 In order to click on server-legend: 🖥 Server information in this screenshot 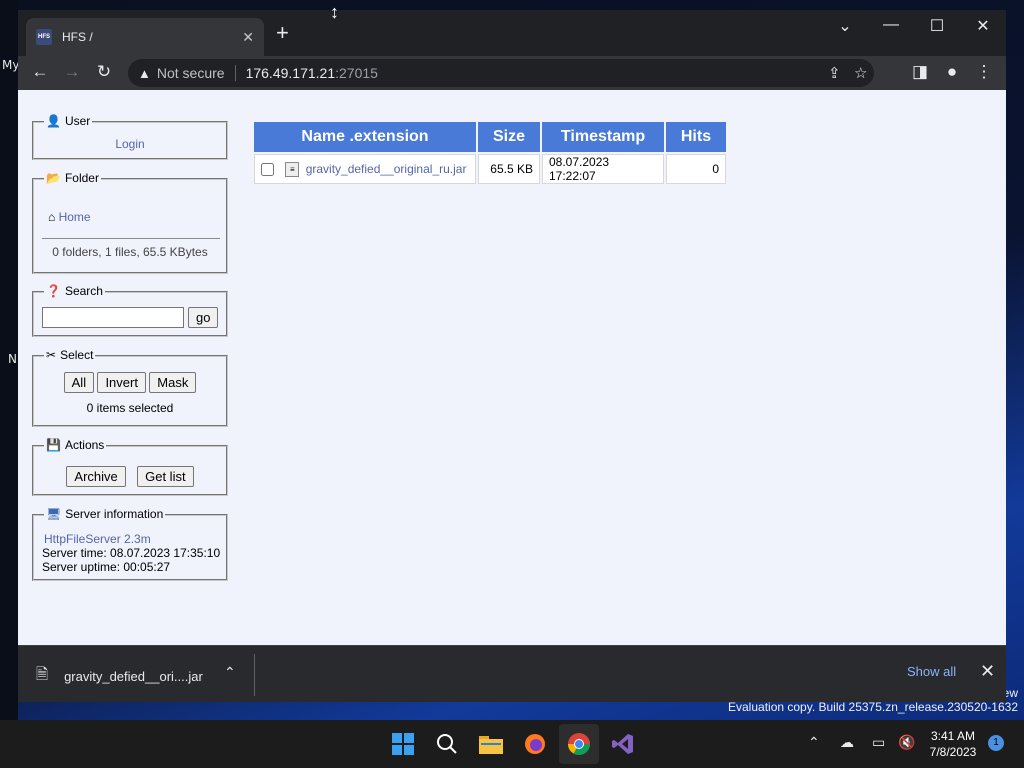, I will do `click(105, 514)`.